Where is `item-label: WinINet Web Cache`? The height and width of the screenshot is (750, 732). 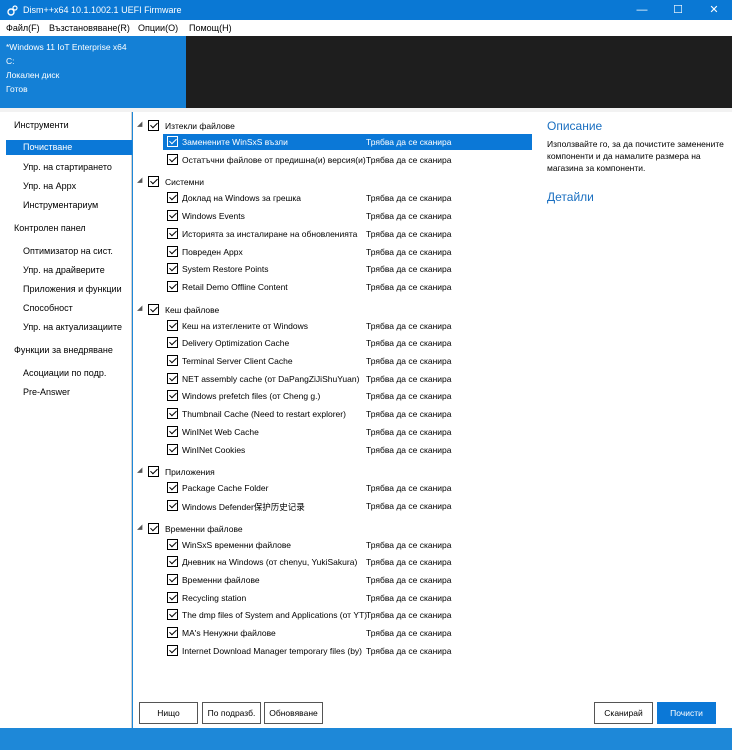 item-label: WinINet Web Cache is located at coordinates (220, 431).